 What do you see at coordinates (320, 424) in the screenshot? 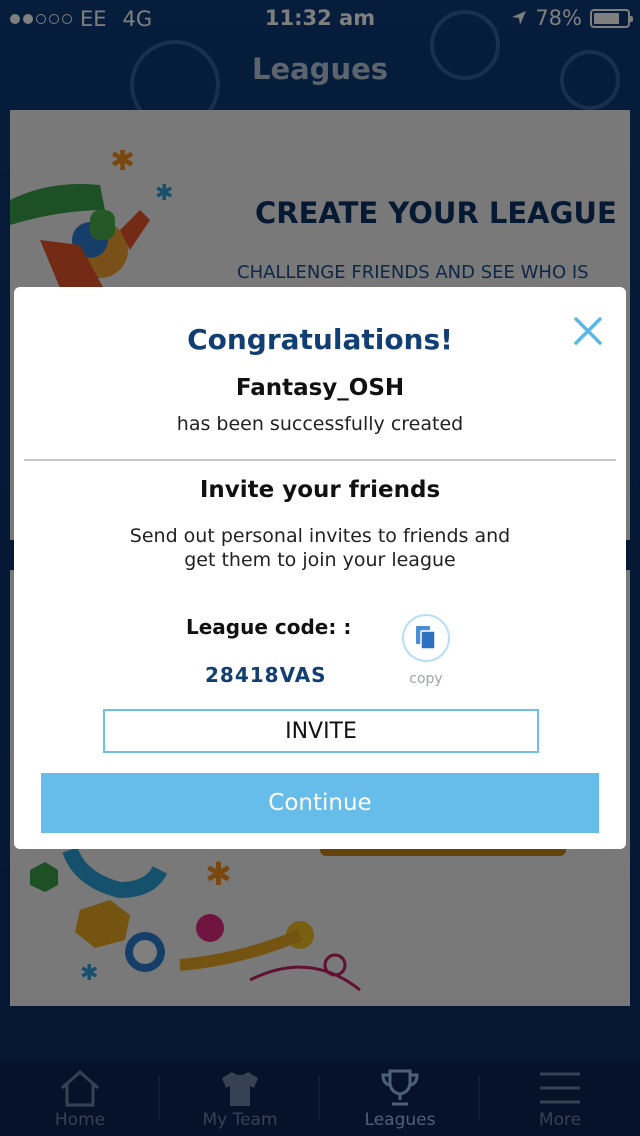
I see `success-message: has been successfully created` at bounding box center [320, 424].